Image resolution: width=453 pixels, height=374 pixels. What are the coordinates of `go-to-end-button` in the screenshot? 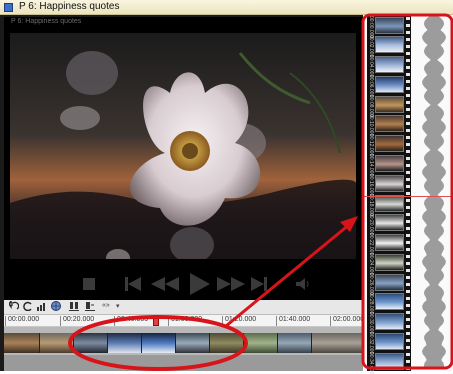 It's located at (259, 284).